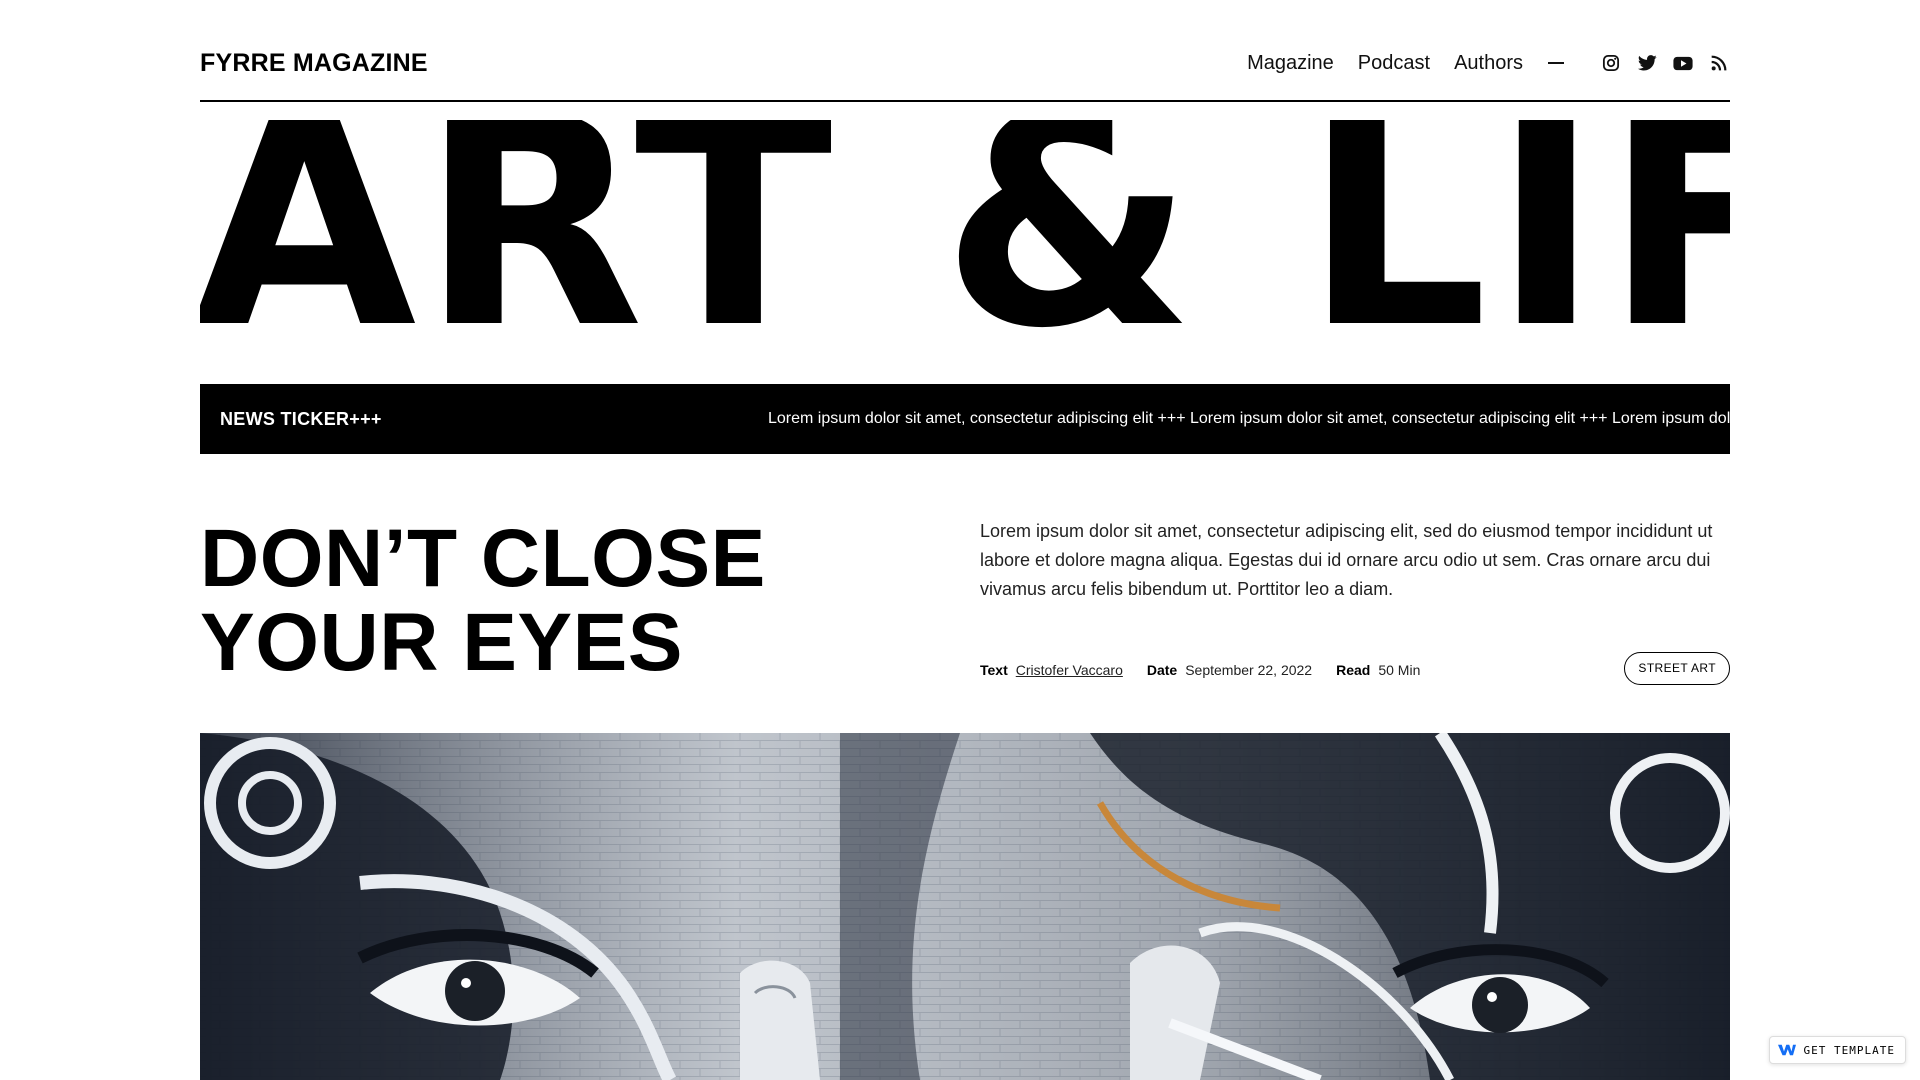  I want to click on nav-divider, so click(1556, 63).